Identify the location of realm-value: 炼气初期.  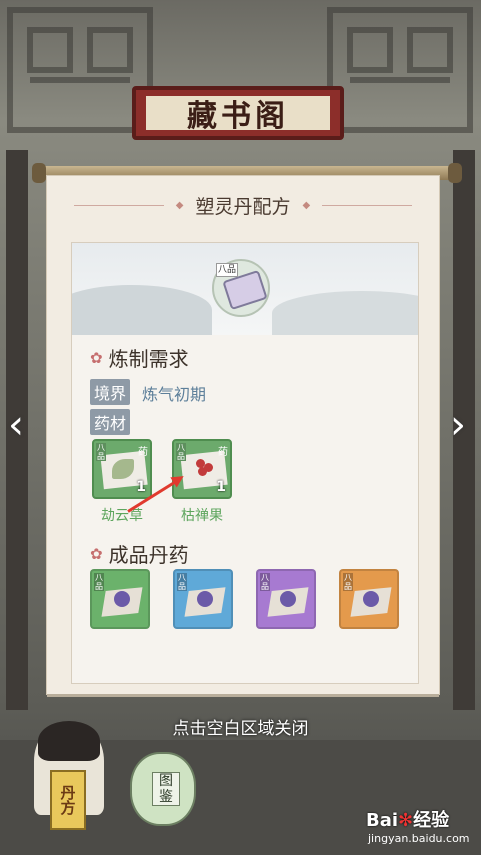
(174, 394).